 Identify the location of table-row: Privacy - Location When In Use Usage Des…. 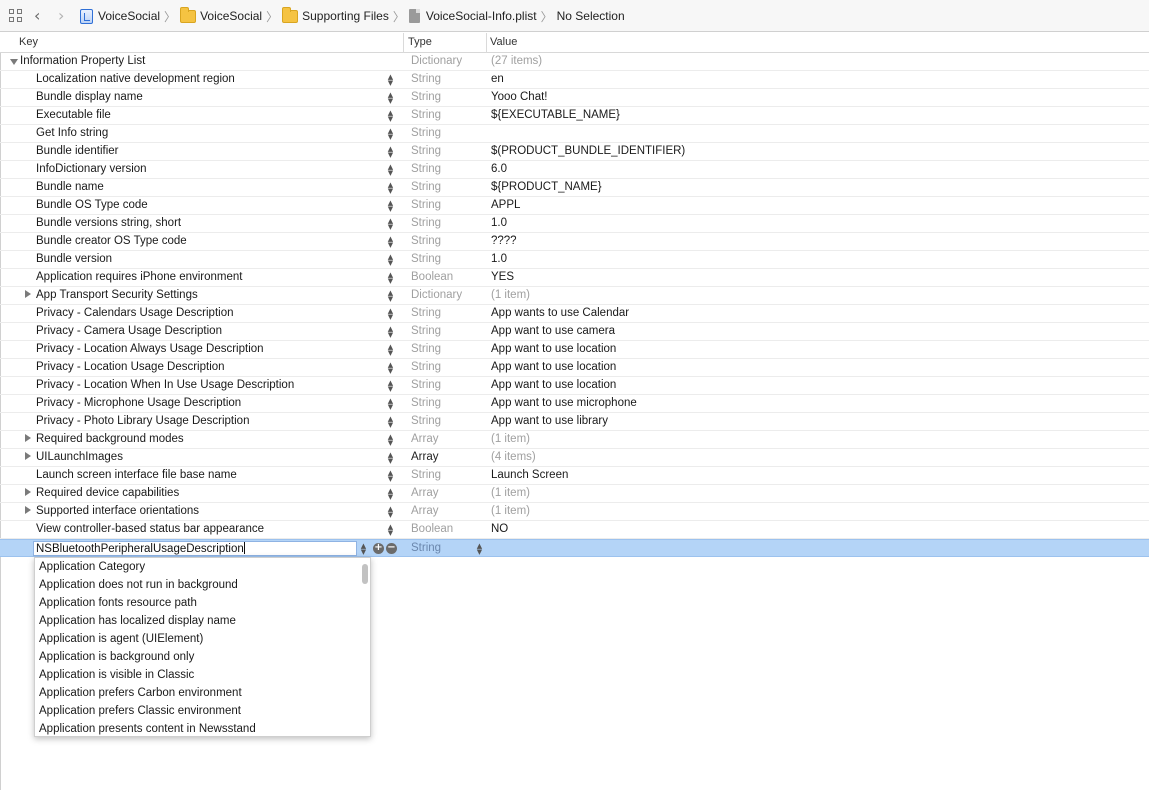
(574, 386).